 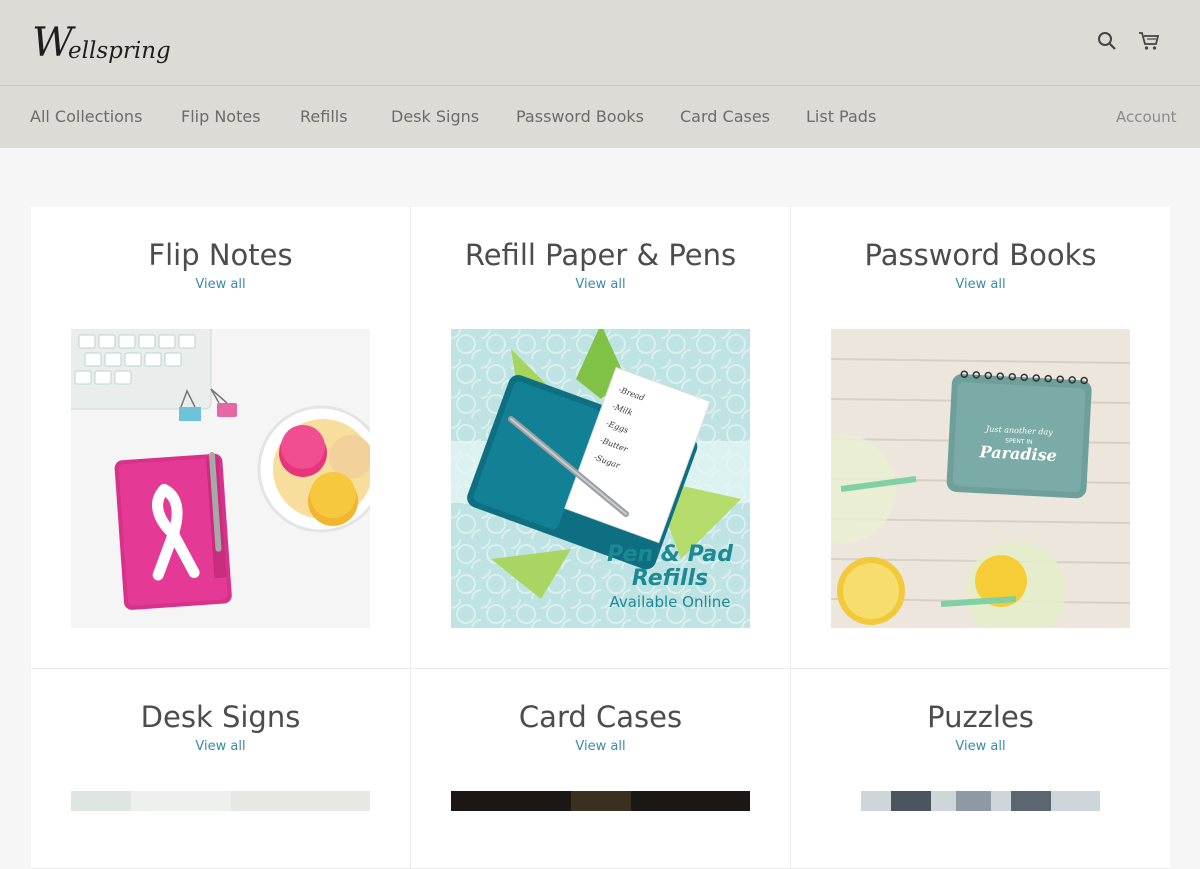 What do you see at coordinates (221, 769) in the screenshot?
I see `collection-card-desk-signs: Desk Signs View all` at bounding box center [221, 769].